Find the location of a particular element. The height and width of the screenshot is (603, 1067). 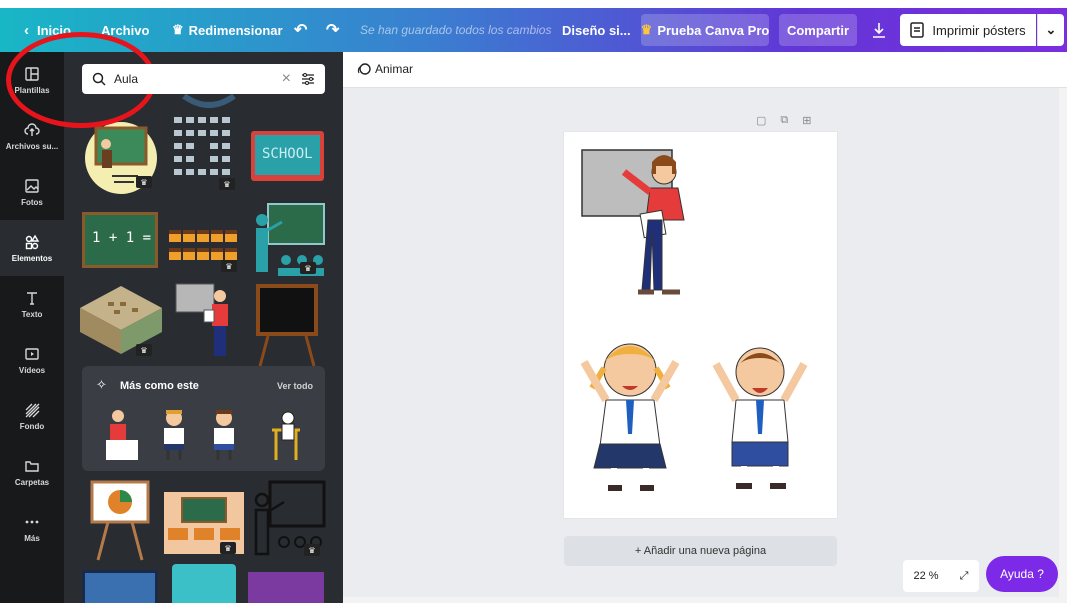

boy-student-thumb is located at coordinates (224, 434).